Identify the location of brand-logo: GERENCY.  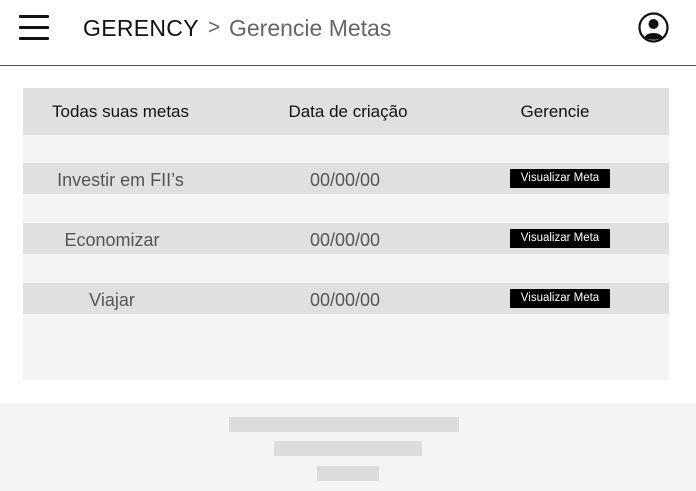
(141, 28).